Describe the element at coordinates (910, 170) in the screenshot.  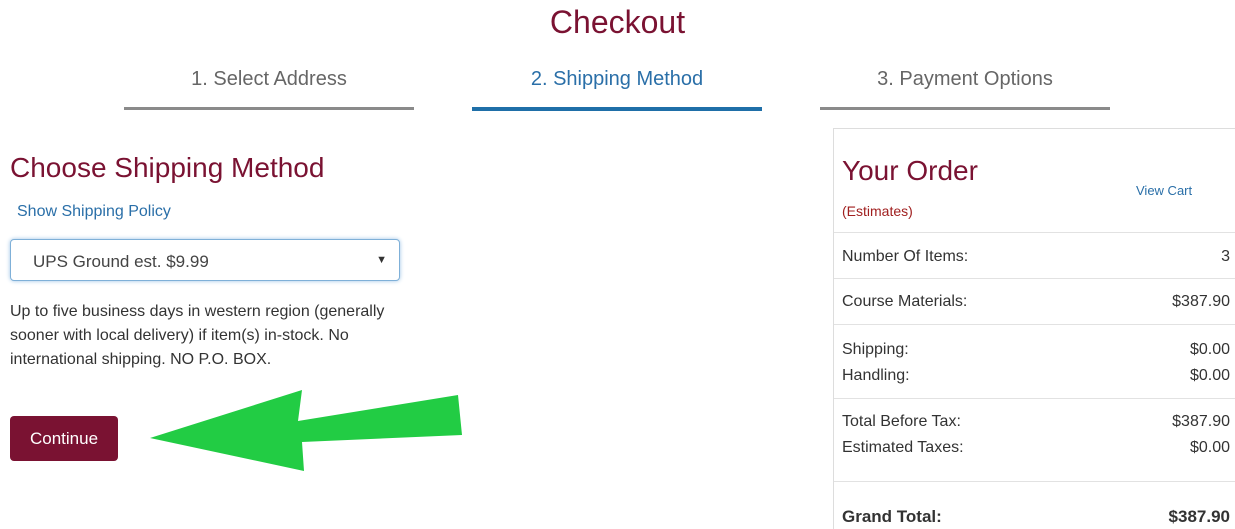
I see `order-title: Your Order` at that location.